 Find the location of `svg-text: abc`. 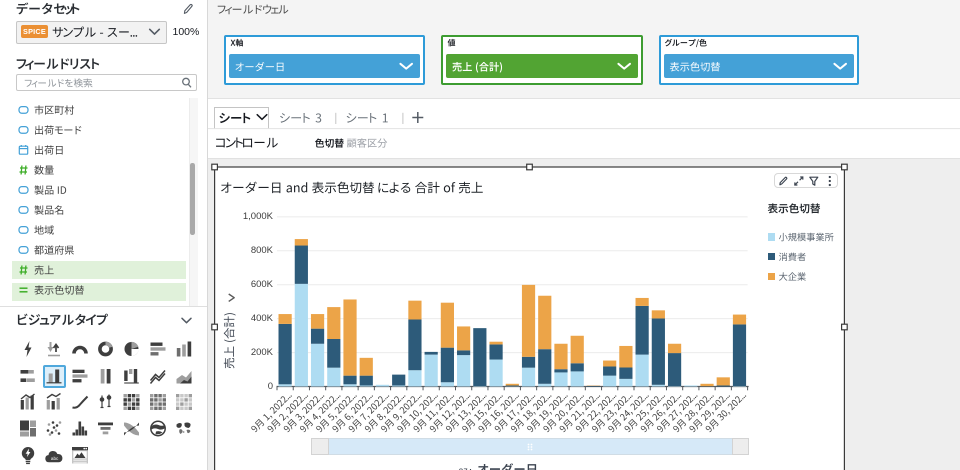

svg-text: abc is located at coordinates (55, 458).